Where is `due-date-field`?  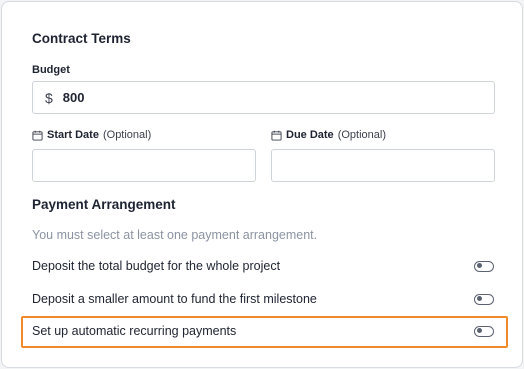 due-date-field is located at coordinates (383, 165).